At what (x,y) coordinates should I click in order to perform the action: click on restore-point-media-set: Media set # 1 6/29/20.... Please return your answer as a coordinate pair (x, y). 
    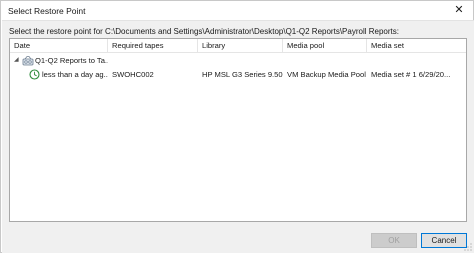
    Looking at the image, I should click on (411, 74).